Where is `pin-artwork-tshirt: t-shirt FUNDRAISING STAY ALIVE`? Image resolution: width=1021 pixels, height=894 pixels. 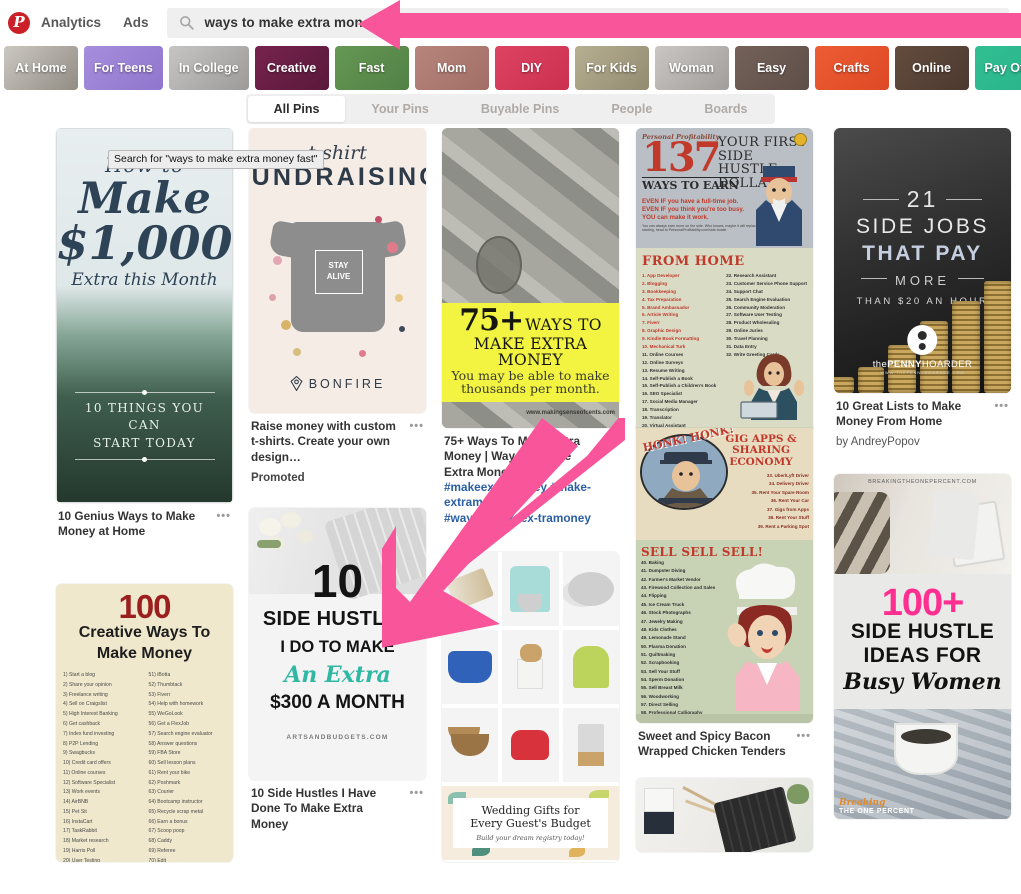 pin-artwork-tshirt: t-shirt FUNDRAISING STAY ALIVE is located at coordinates (337, 270).